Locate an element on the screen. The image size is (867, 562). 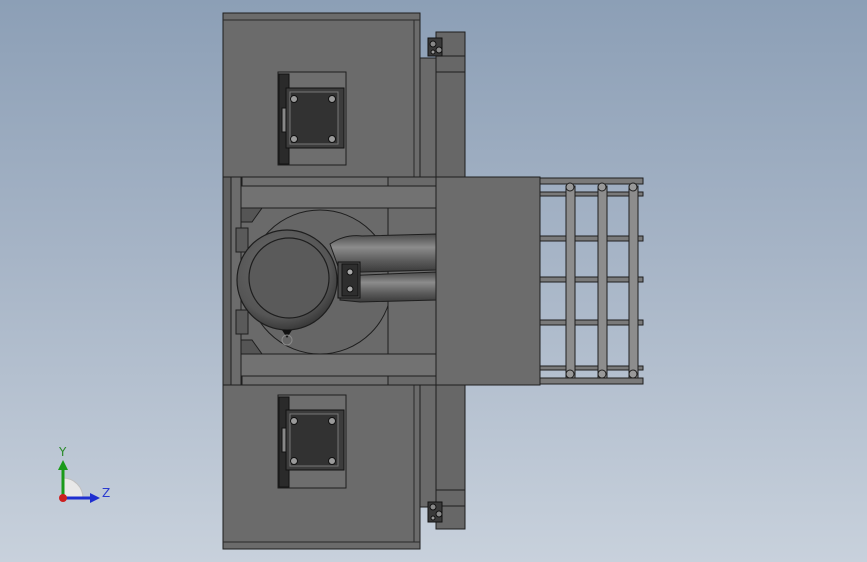
x-axis-dot is located at coordinates (63, 498).